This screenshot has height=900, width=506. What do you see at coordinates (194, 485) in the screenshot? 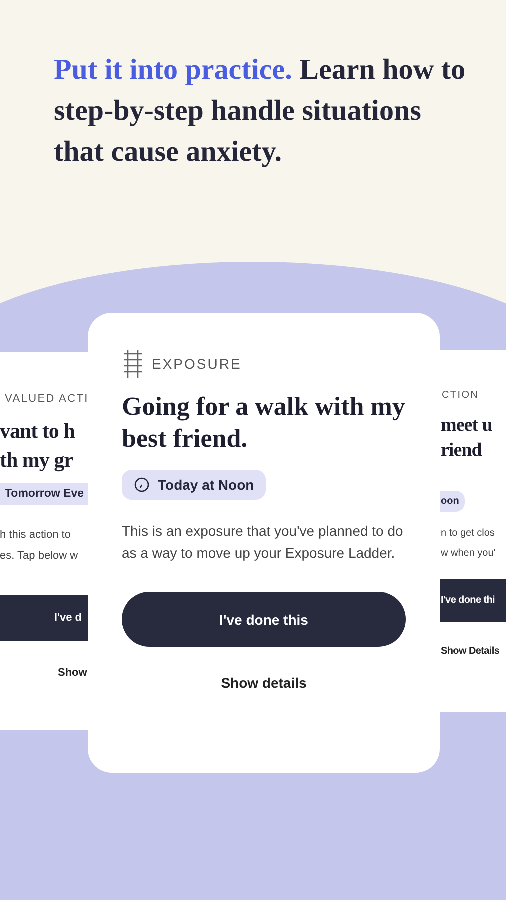
I see `time-chip: Today at Noon` at bounding box center [194, 485].